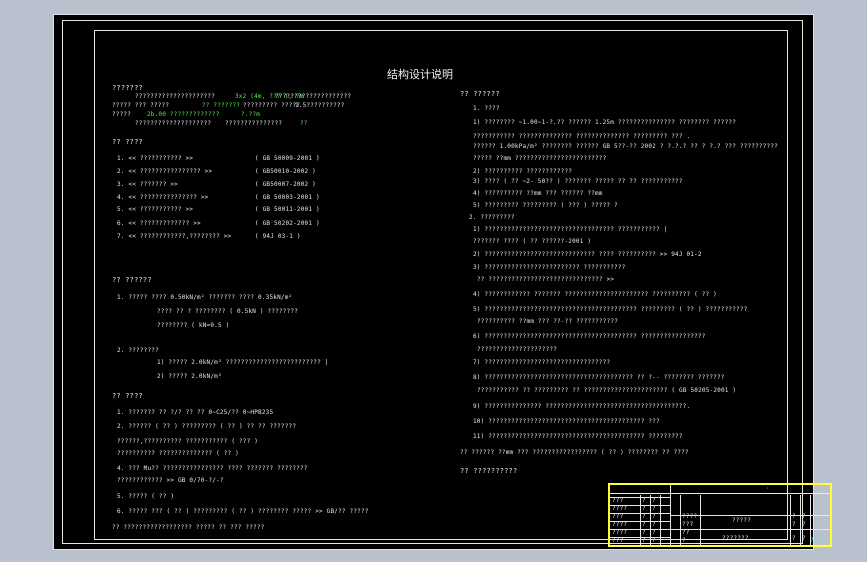  I want to click on left-note-line: 3. << ??????? >>, so click(147, 184).